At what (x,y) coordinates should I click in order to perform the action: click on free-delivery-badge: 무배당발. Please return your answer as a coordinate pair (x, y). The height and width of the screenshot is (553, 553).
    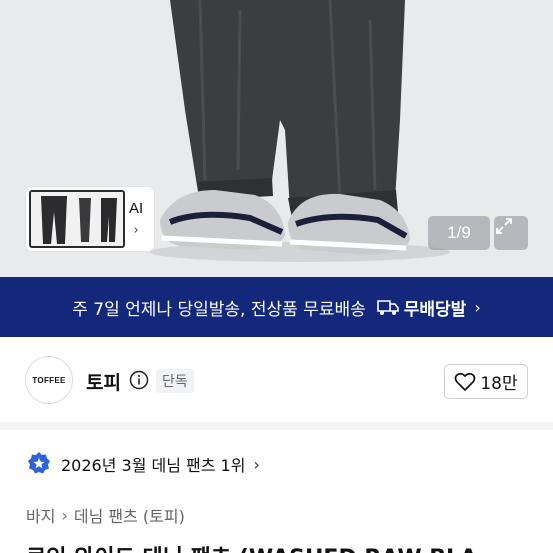
    Looking at the image, I should click on (421, 307).